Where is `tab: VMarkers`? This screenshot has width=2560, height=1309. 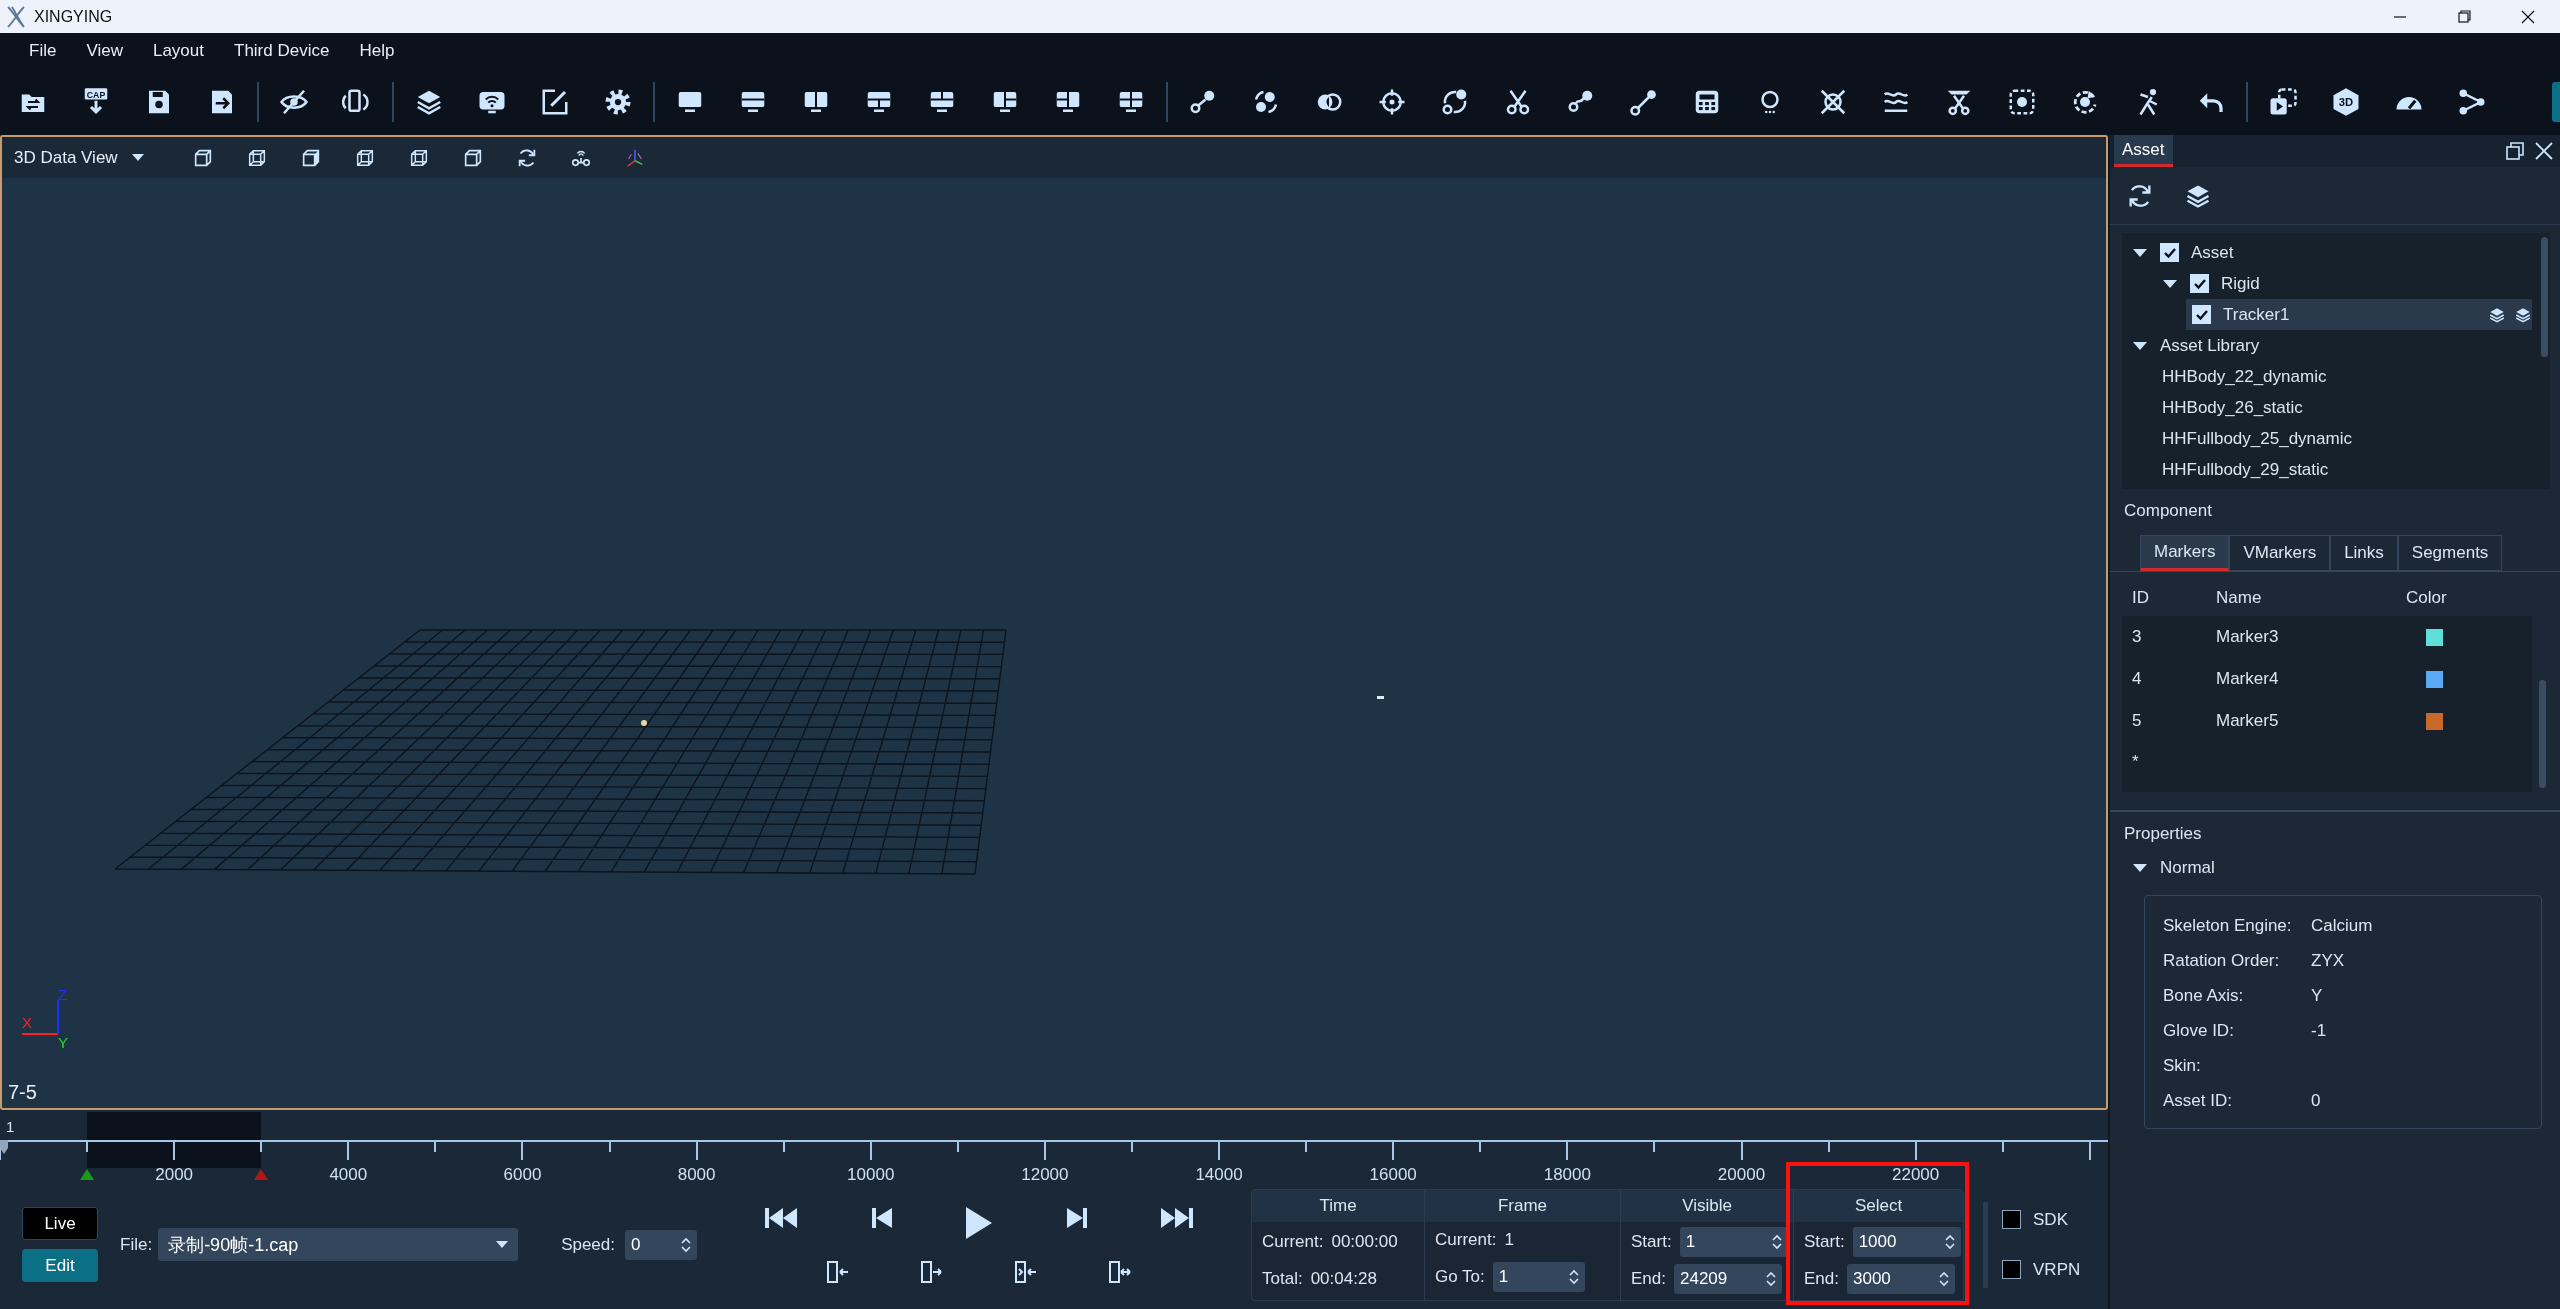
tab: VMarkers is located at coordinates (2280, 553).